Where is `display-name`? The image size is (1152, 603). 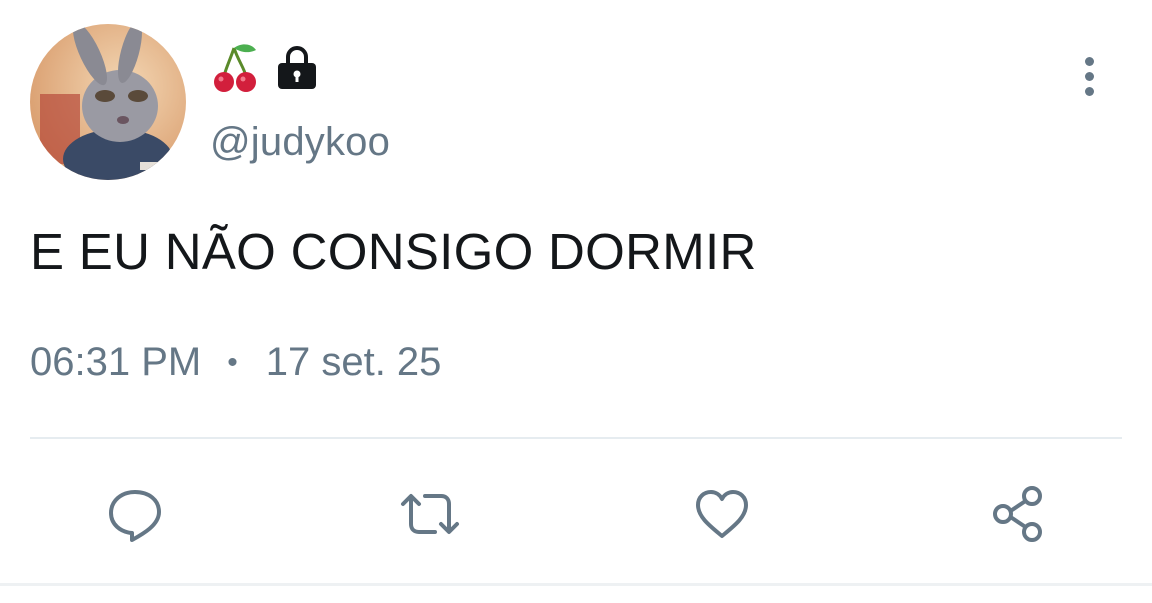 display-name is located at coordinates (266, 70).